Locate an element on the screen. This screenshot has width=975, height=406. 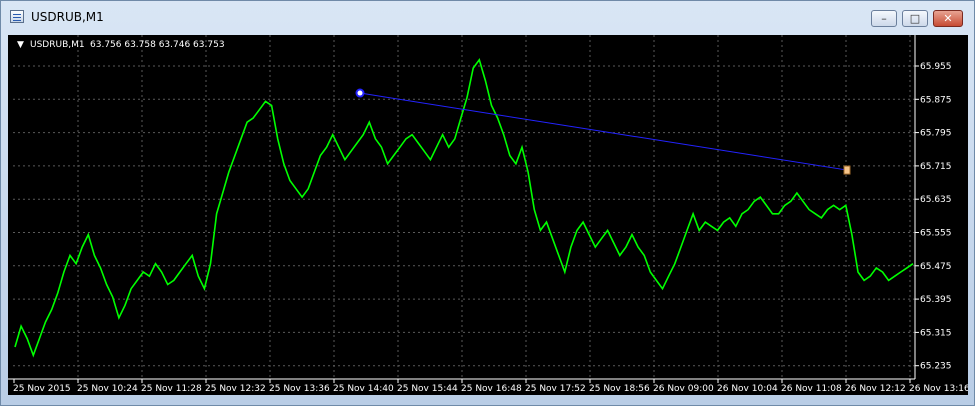
time-tick-label: 25 Nov 11:28 is located at coordinates (171, 389).